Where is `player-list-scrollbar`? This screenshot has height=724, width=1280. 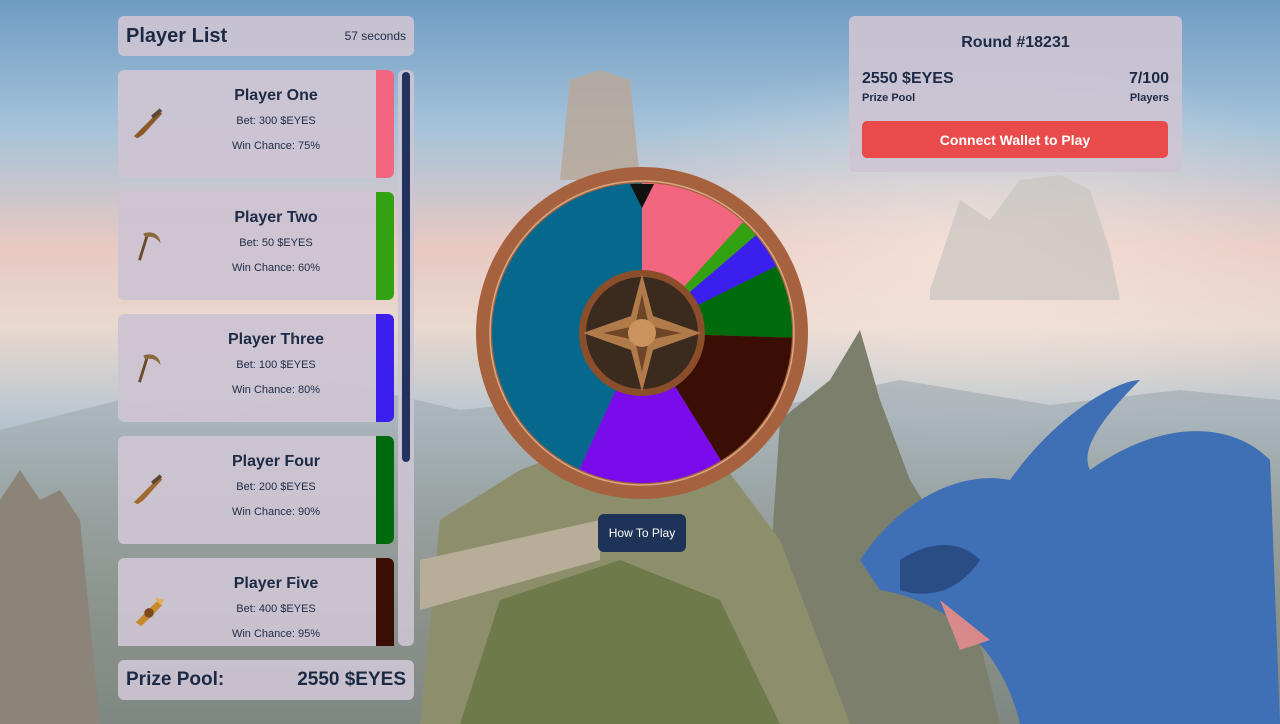
player-list-scrollbar is located at coordinates (406, 358).